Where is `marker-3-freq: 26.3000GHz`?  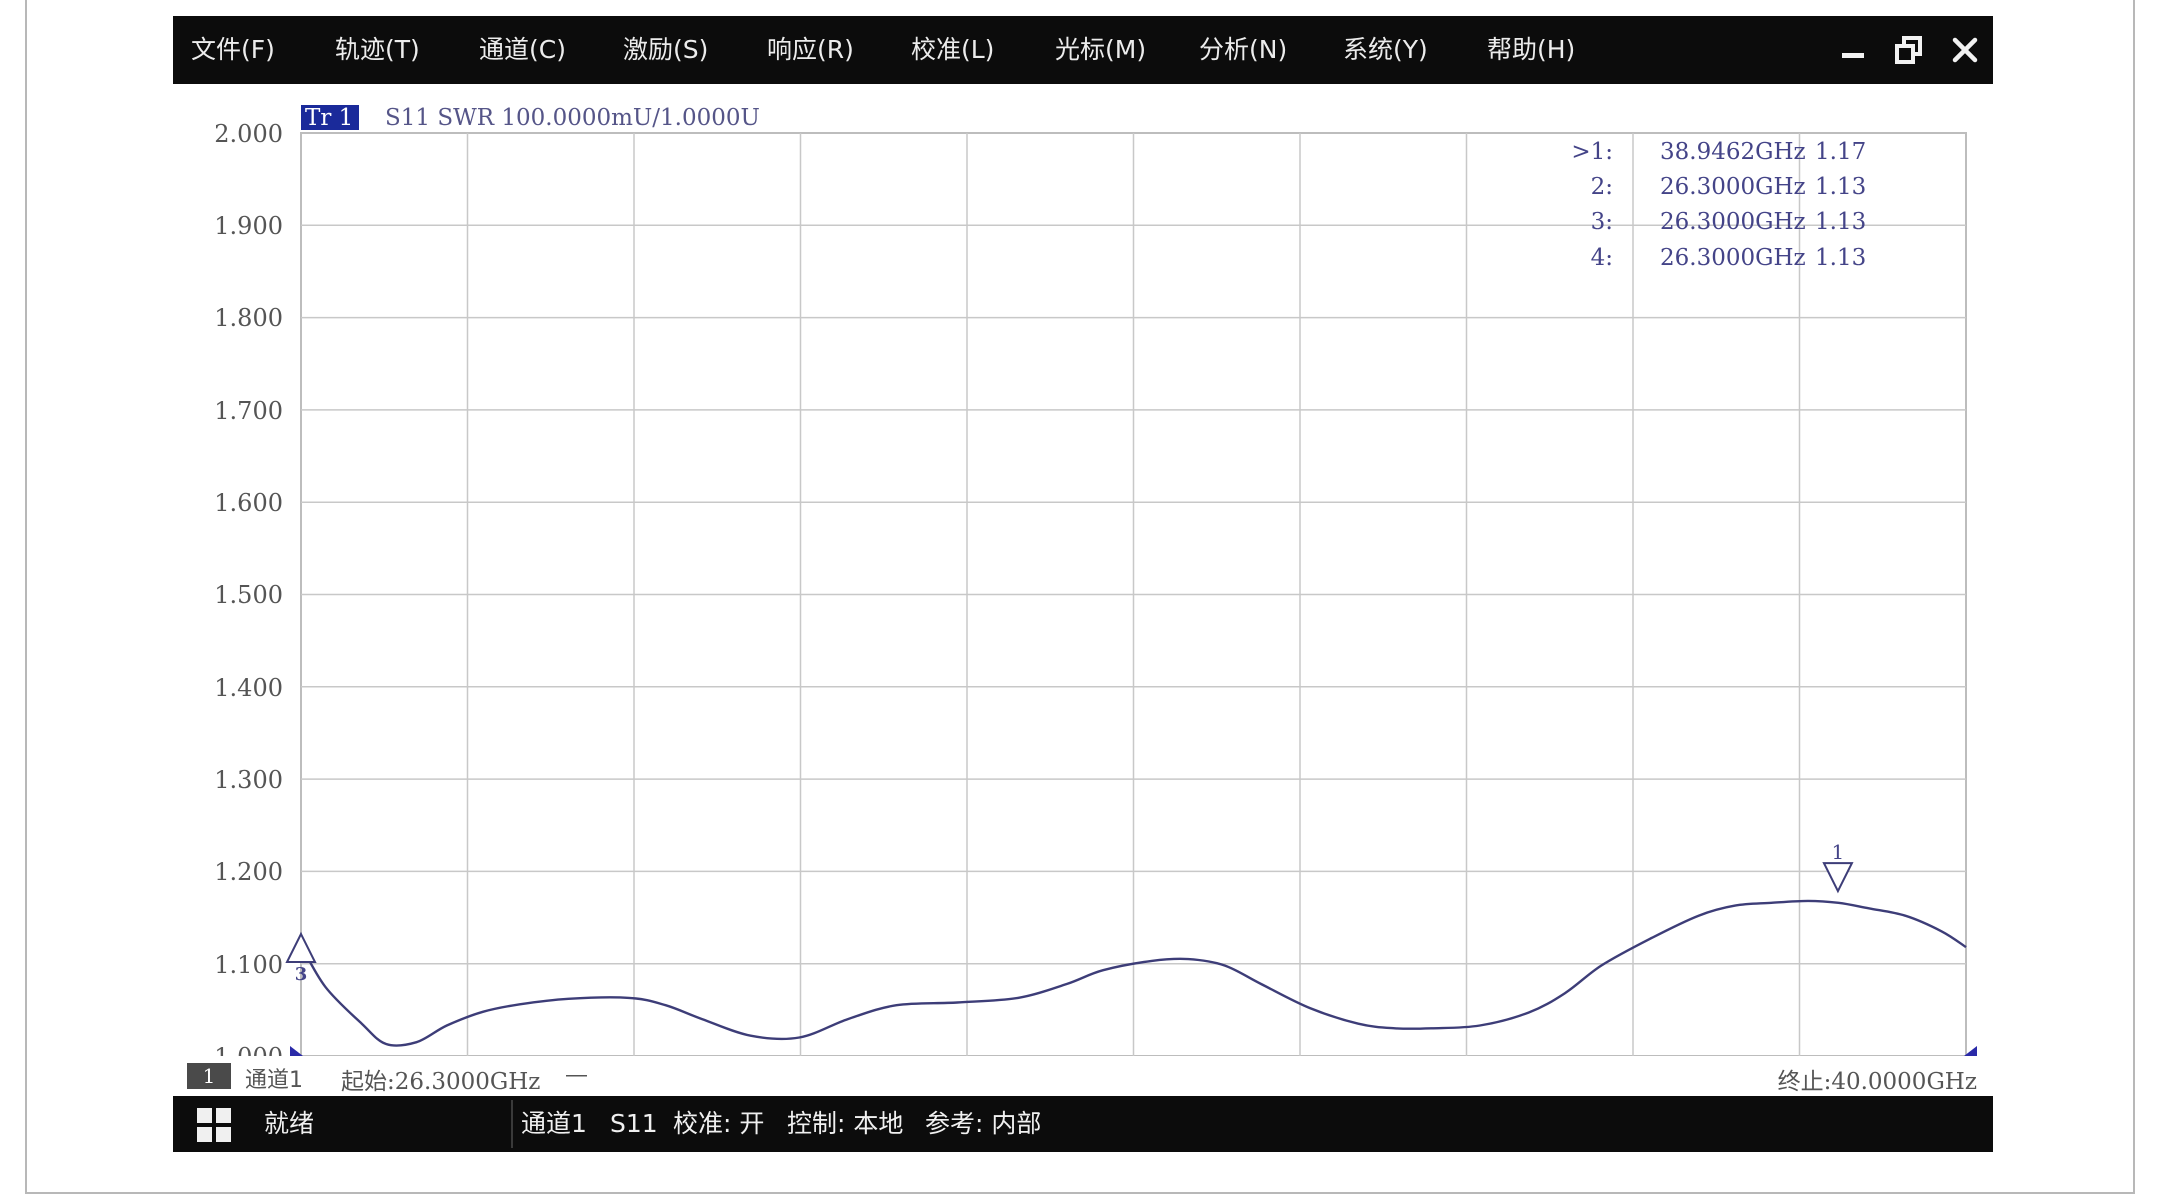
marker-3-freq: 26.3000GHz is located at coordinates (1733, 222).